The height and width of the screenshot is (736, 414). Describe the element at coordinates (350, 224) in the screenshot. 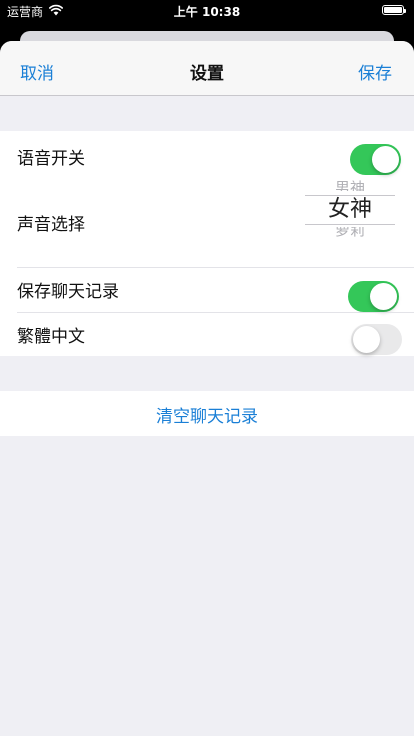

I see `picker-selection-bottom-line` at that location.